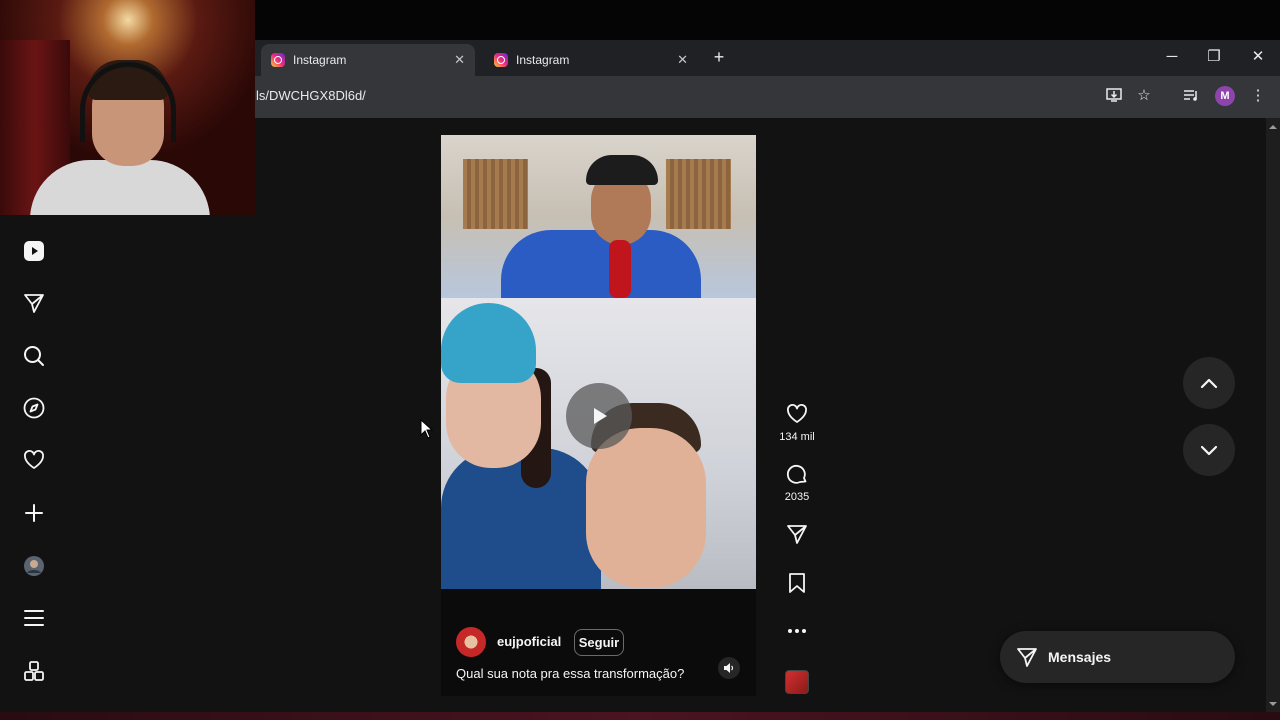  What do you see at coordinates (640, 716) in the screenshot?
I see `taskbar-edge` at bounding box center [640, 716].